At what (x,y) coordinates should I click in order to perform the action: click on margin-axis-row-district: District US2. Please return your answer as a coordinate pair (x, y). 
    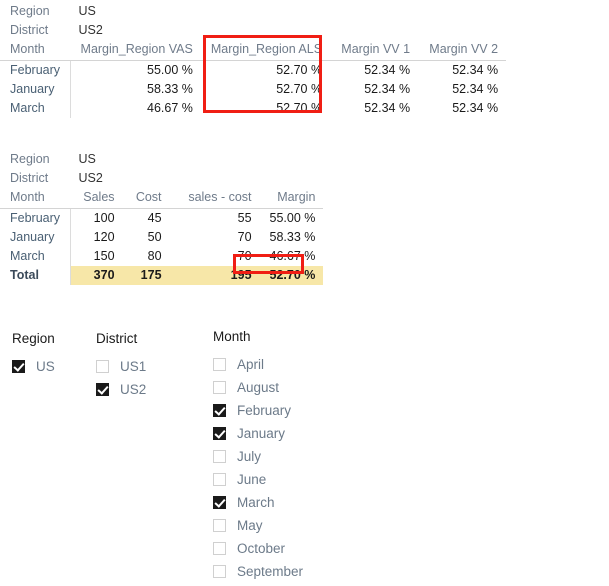
    Looking at the image, I should click on (253, 30).